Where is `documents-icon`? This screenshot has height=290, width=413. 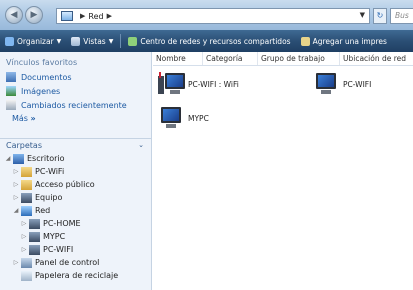 documents-icon is located at coordinates (11, 77).